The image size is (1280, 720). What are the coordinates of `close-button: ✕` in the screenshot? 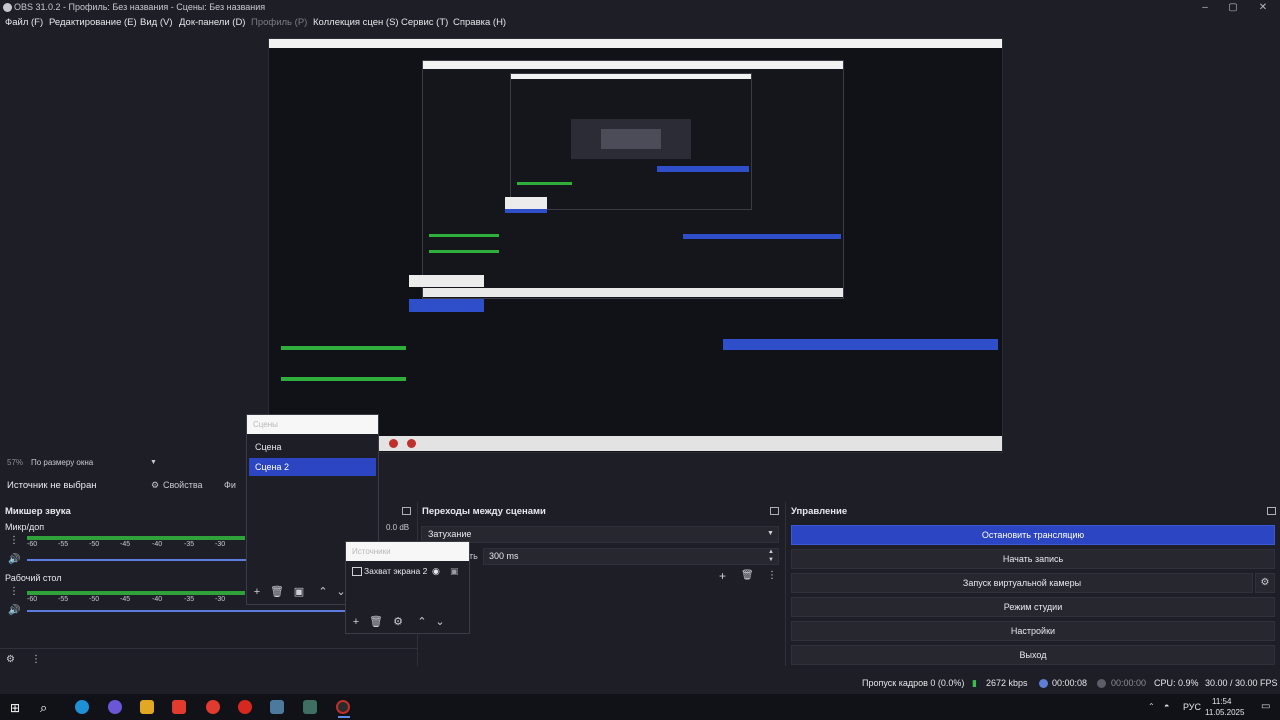 It's located at (1263, 8).